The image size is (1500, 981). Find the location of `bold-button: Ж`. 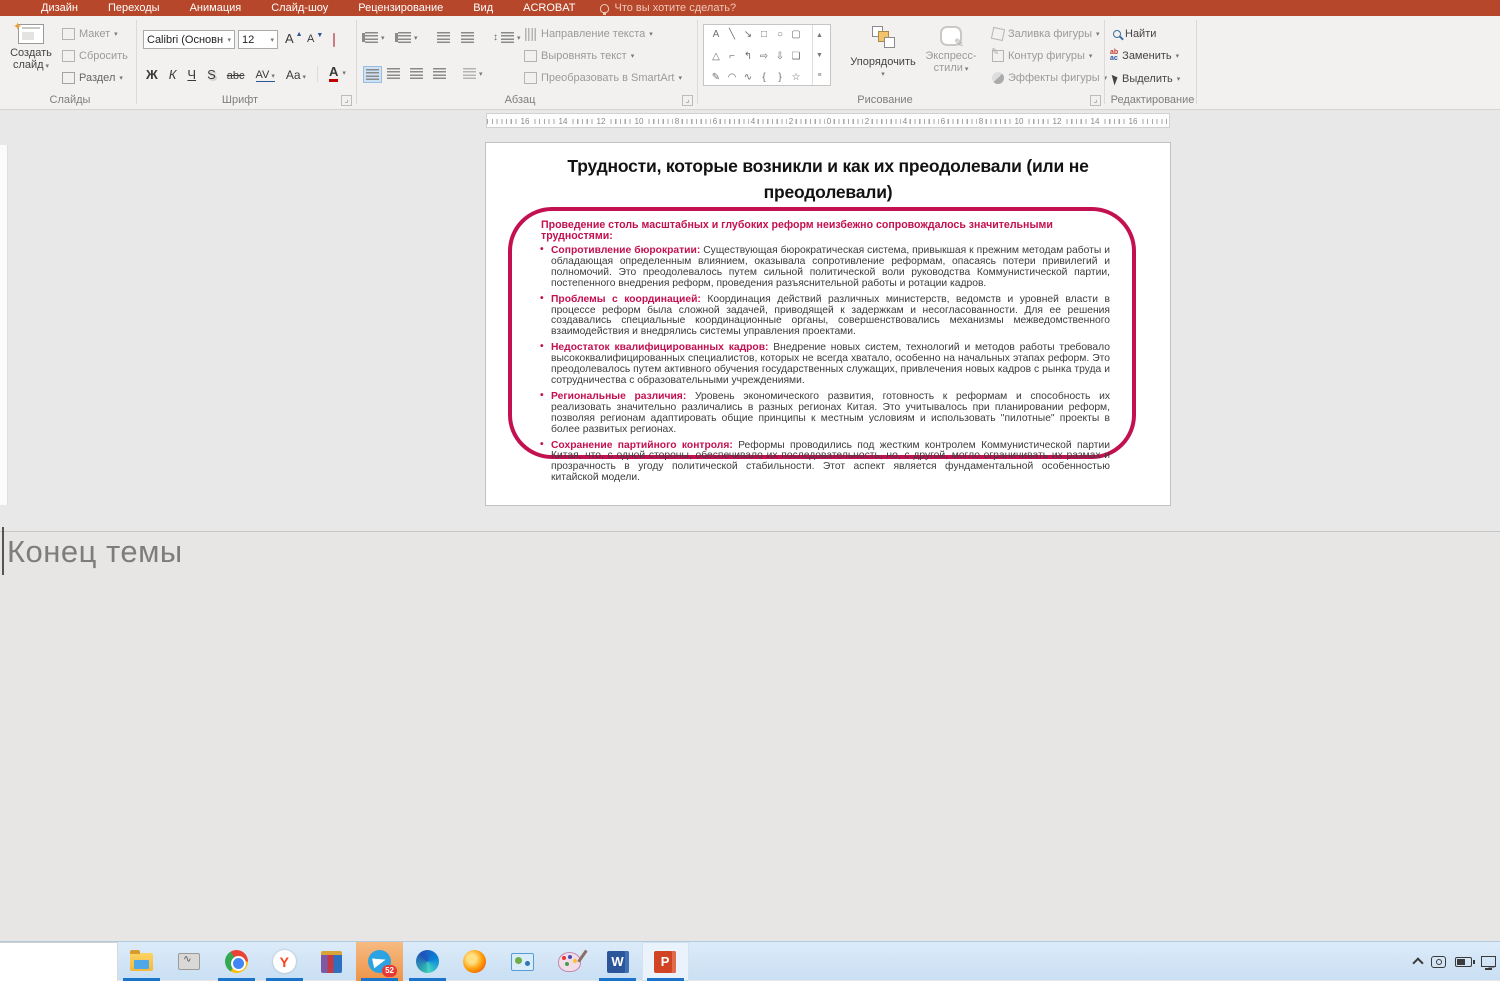

bold-button: Ж is located at coordinates (152, 74).